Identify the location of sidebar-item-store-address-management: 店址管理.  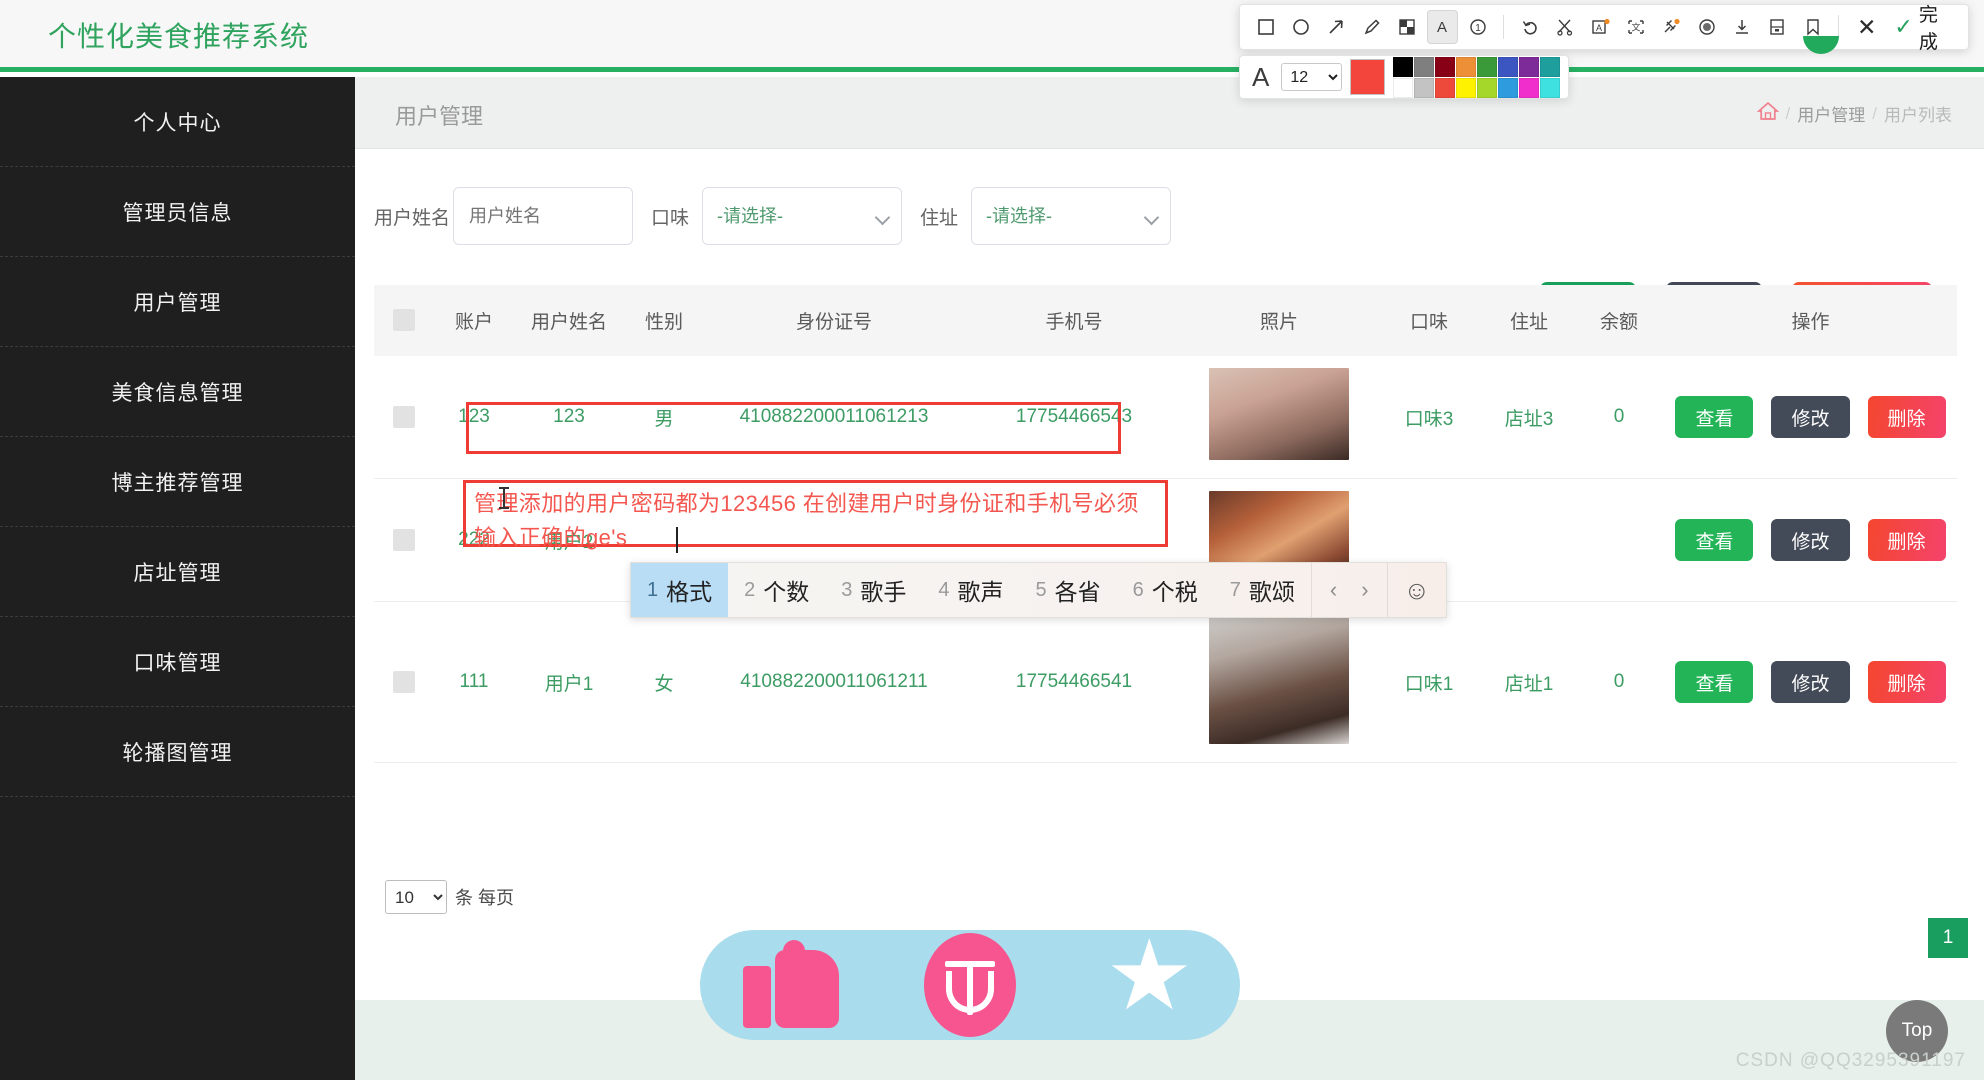
(177, 572).